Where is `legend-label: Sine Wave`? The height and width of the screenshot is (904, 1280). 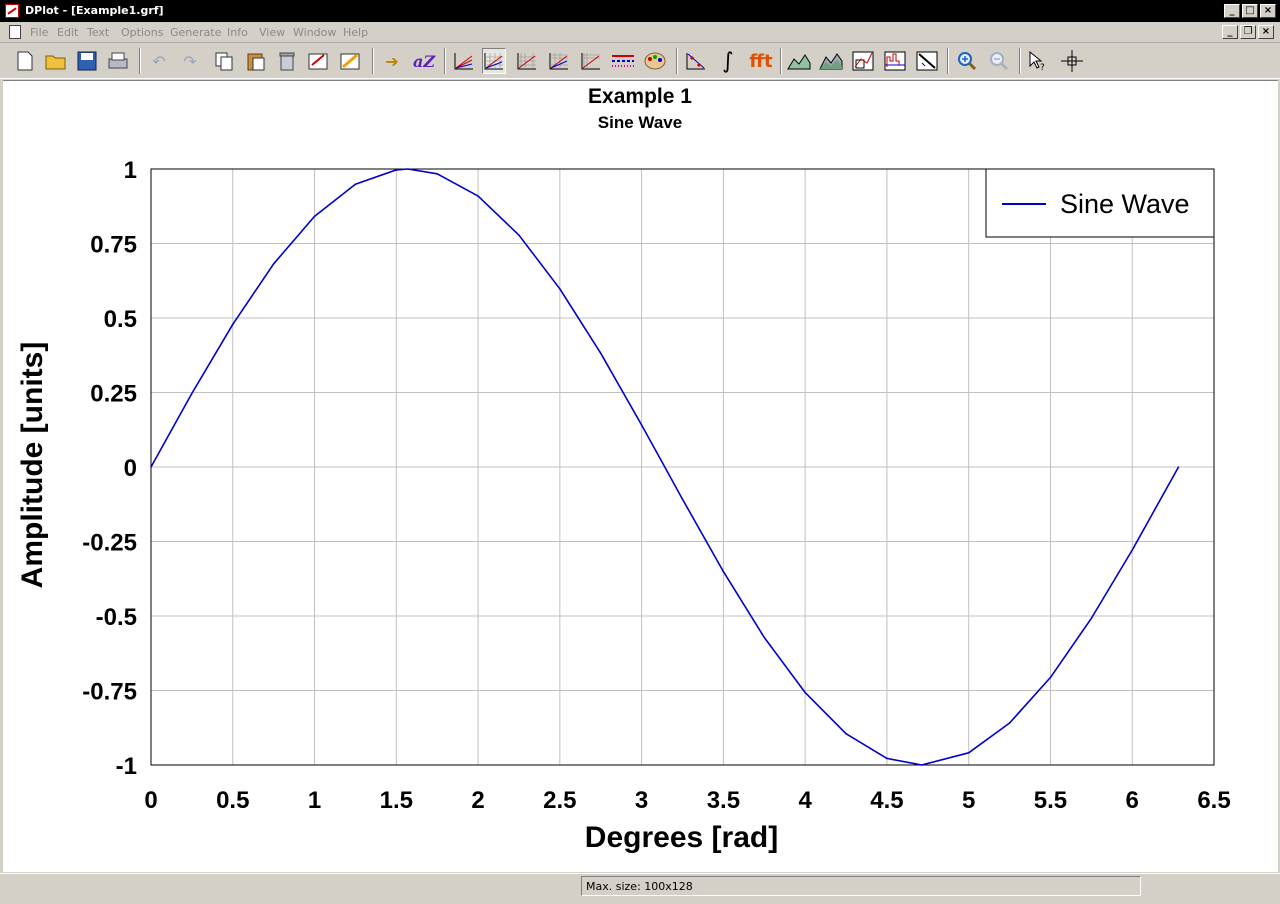
legend-label: Sine Wave is located at coordinates (1125, 204).